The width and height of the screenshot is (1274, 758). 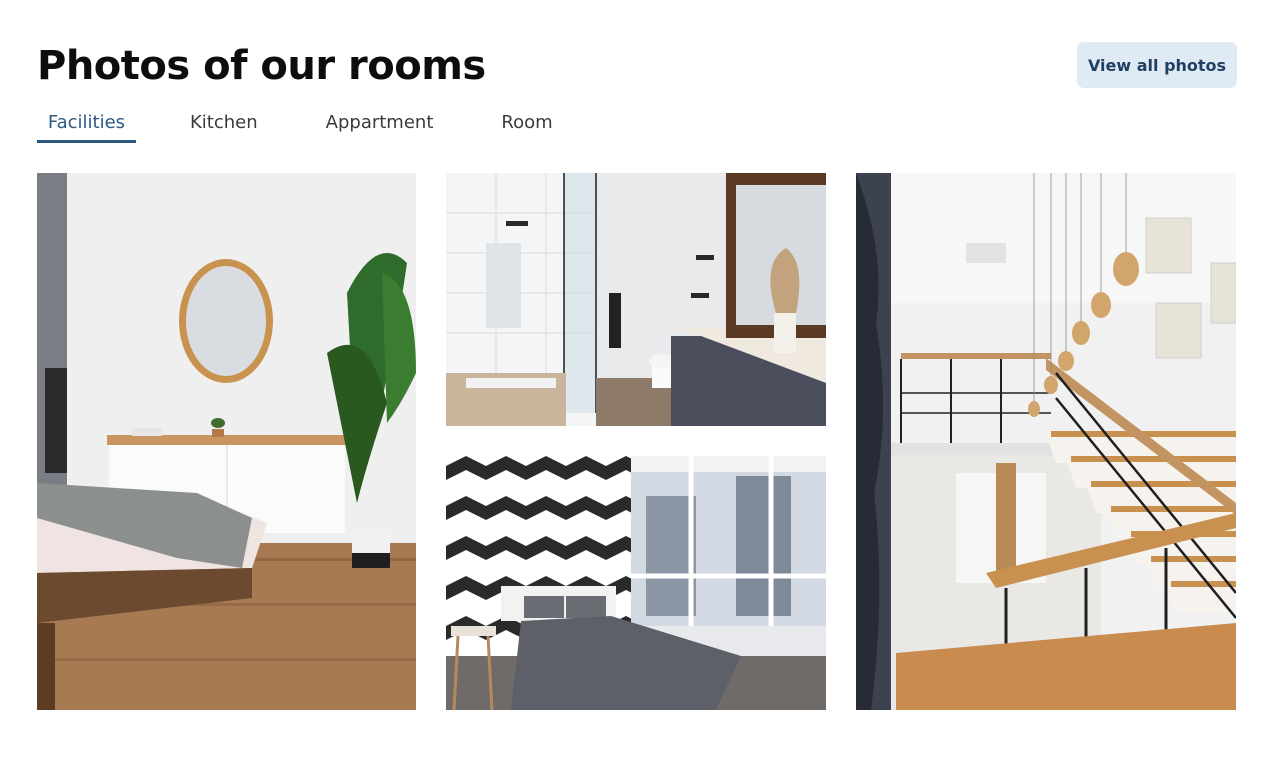 I want to click on tab-appartment: Appartment, so click(x=380, y=126).